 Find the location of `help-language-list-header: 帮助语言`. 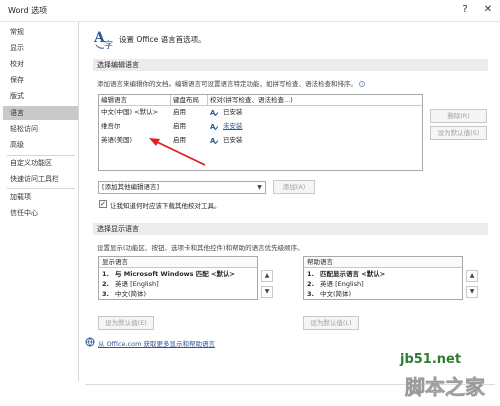

help-language-list-header: 帮助语言 is located at coordinates (383, 262).